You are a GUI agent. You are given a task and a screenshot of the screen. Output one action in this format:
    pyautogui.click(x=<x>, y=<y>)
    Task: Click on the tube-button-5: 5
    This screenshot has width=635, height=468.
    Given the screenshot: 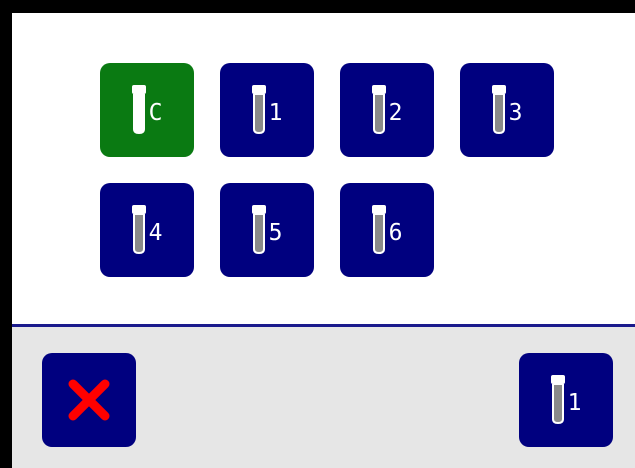 What is the action you would take?
    pyautogui.click(x=267, y=230)
    